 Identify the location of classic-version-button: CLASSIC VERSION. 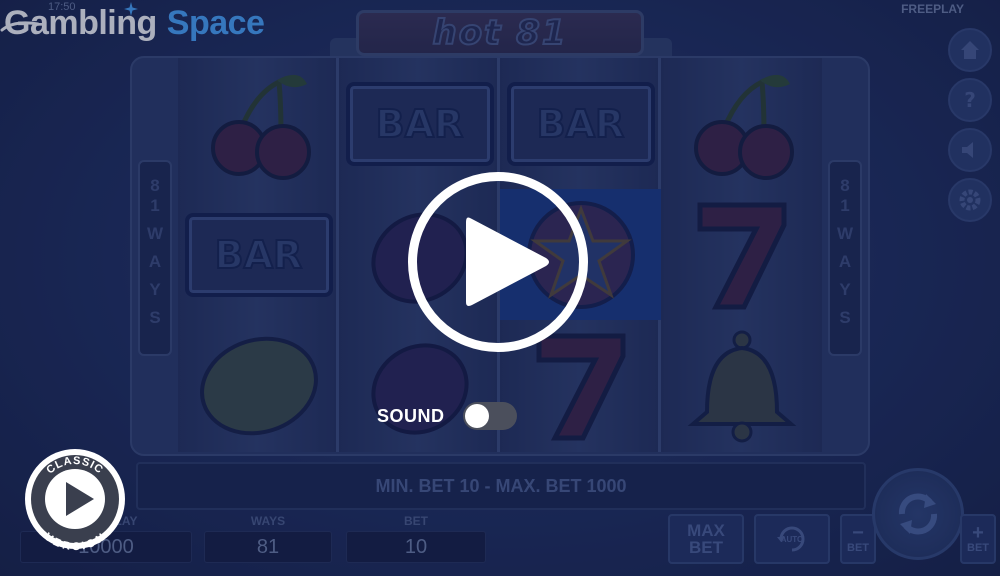
(75, 499).